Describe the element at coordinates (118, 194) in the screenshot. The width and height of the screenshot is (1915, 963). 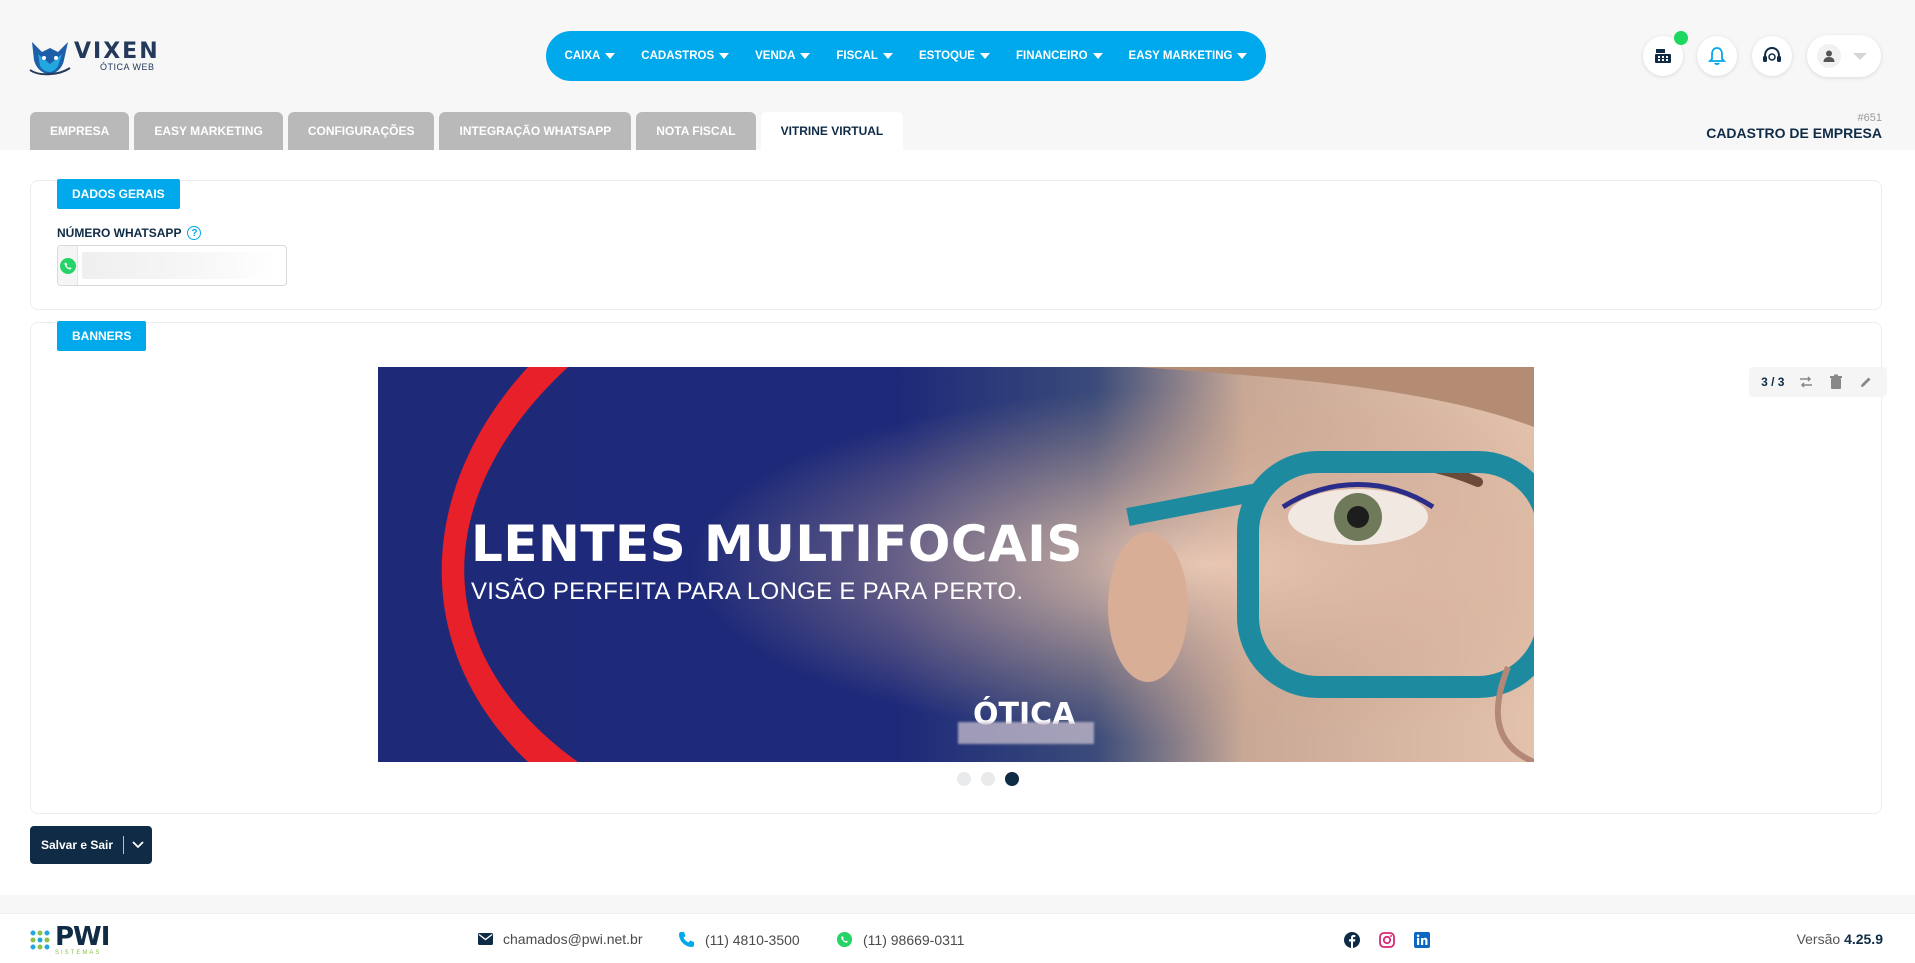
I see `dados-gerais-tag: DADOS GERAIS` at that location.